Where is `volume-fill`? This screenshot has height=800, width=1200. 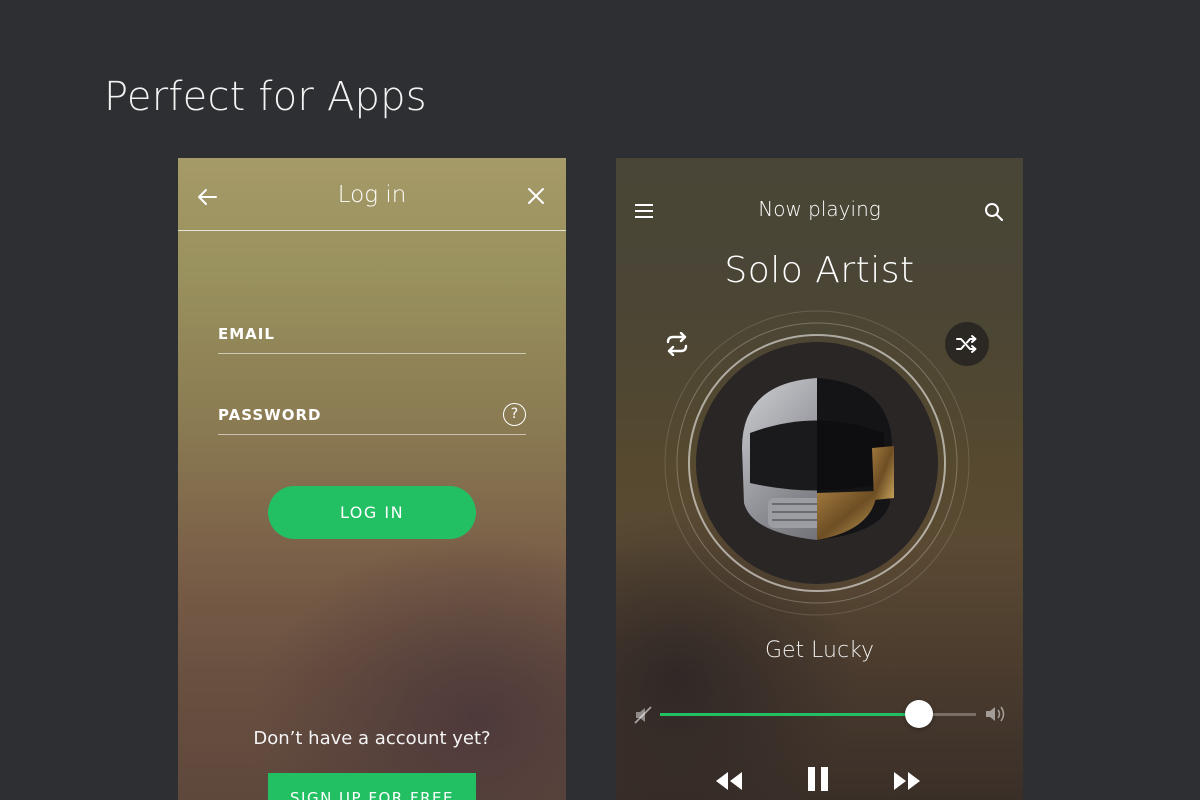 volume-fill is located at coordinates (790, 714).